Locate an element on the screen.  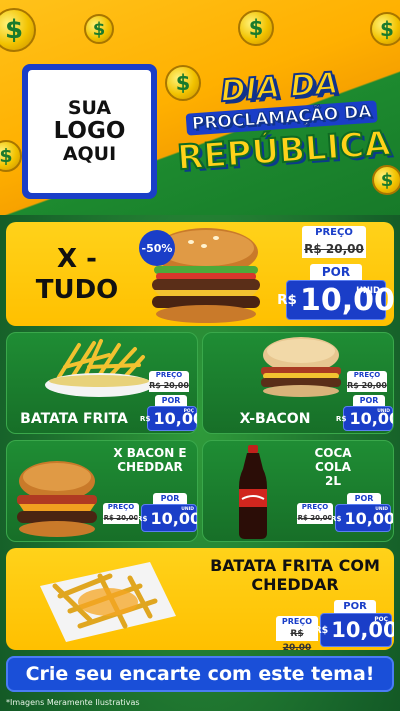
product-name-line: 2L is located at coordinates (333, 480).